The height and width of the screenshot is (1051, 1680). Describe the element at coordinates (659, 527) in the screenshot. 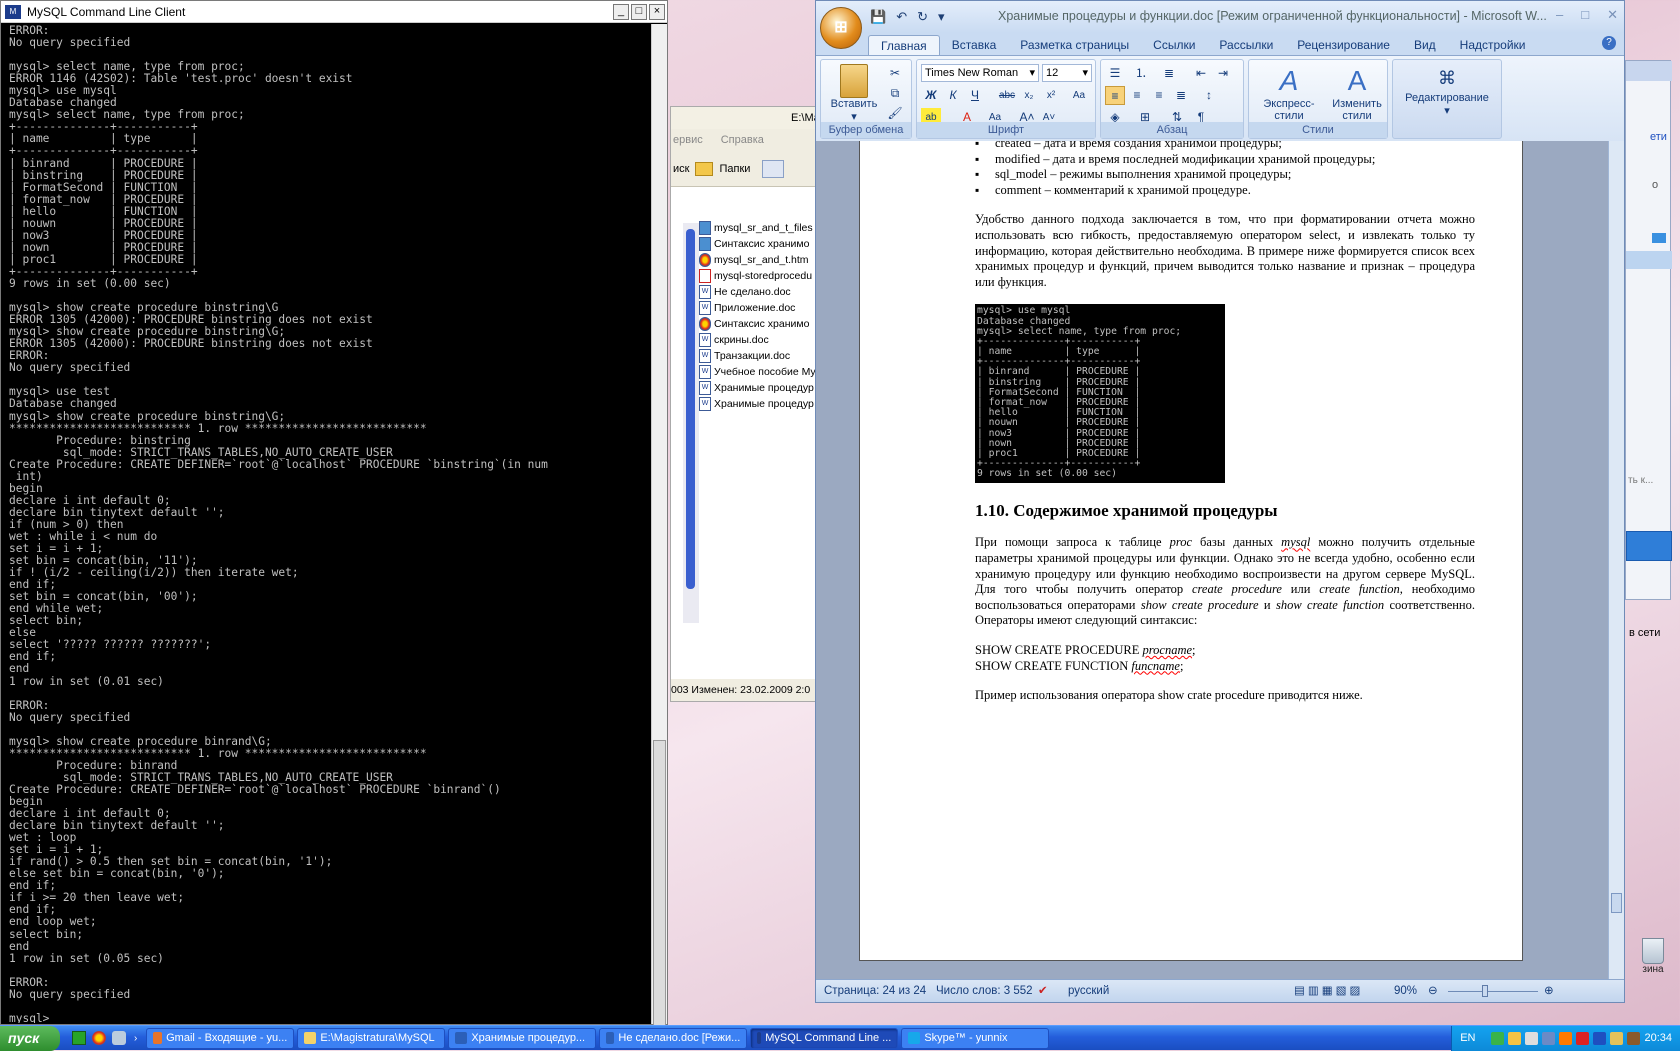

I see `console-scrollbar` at that location.